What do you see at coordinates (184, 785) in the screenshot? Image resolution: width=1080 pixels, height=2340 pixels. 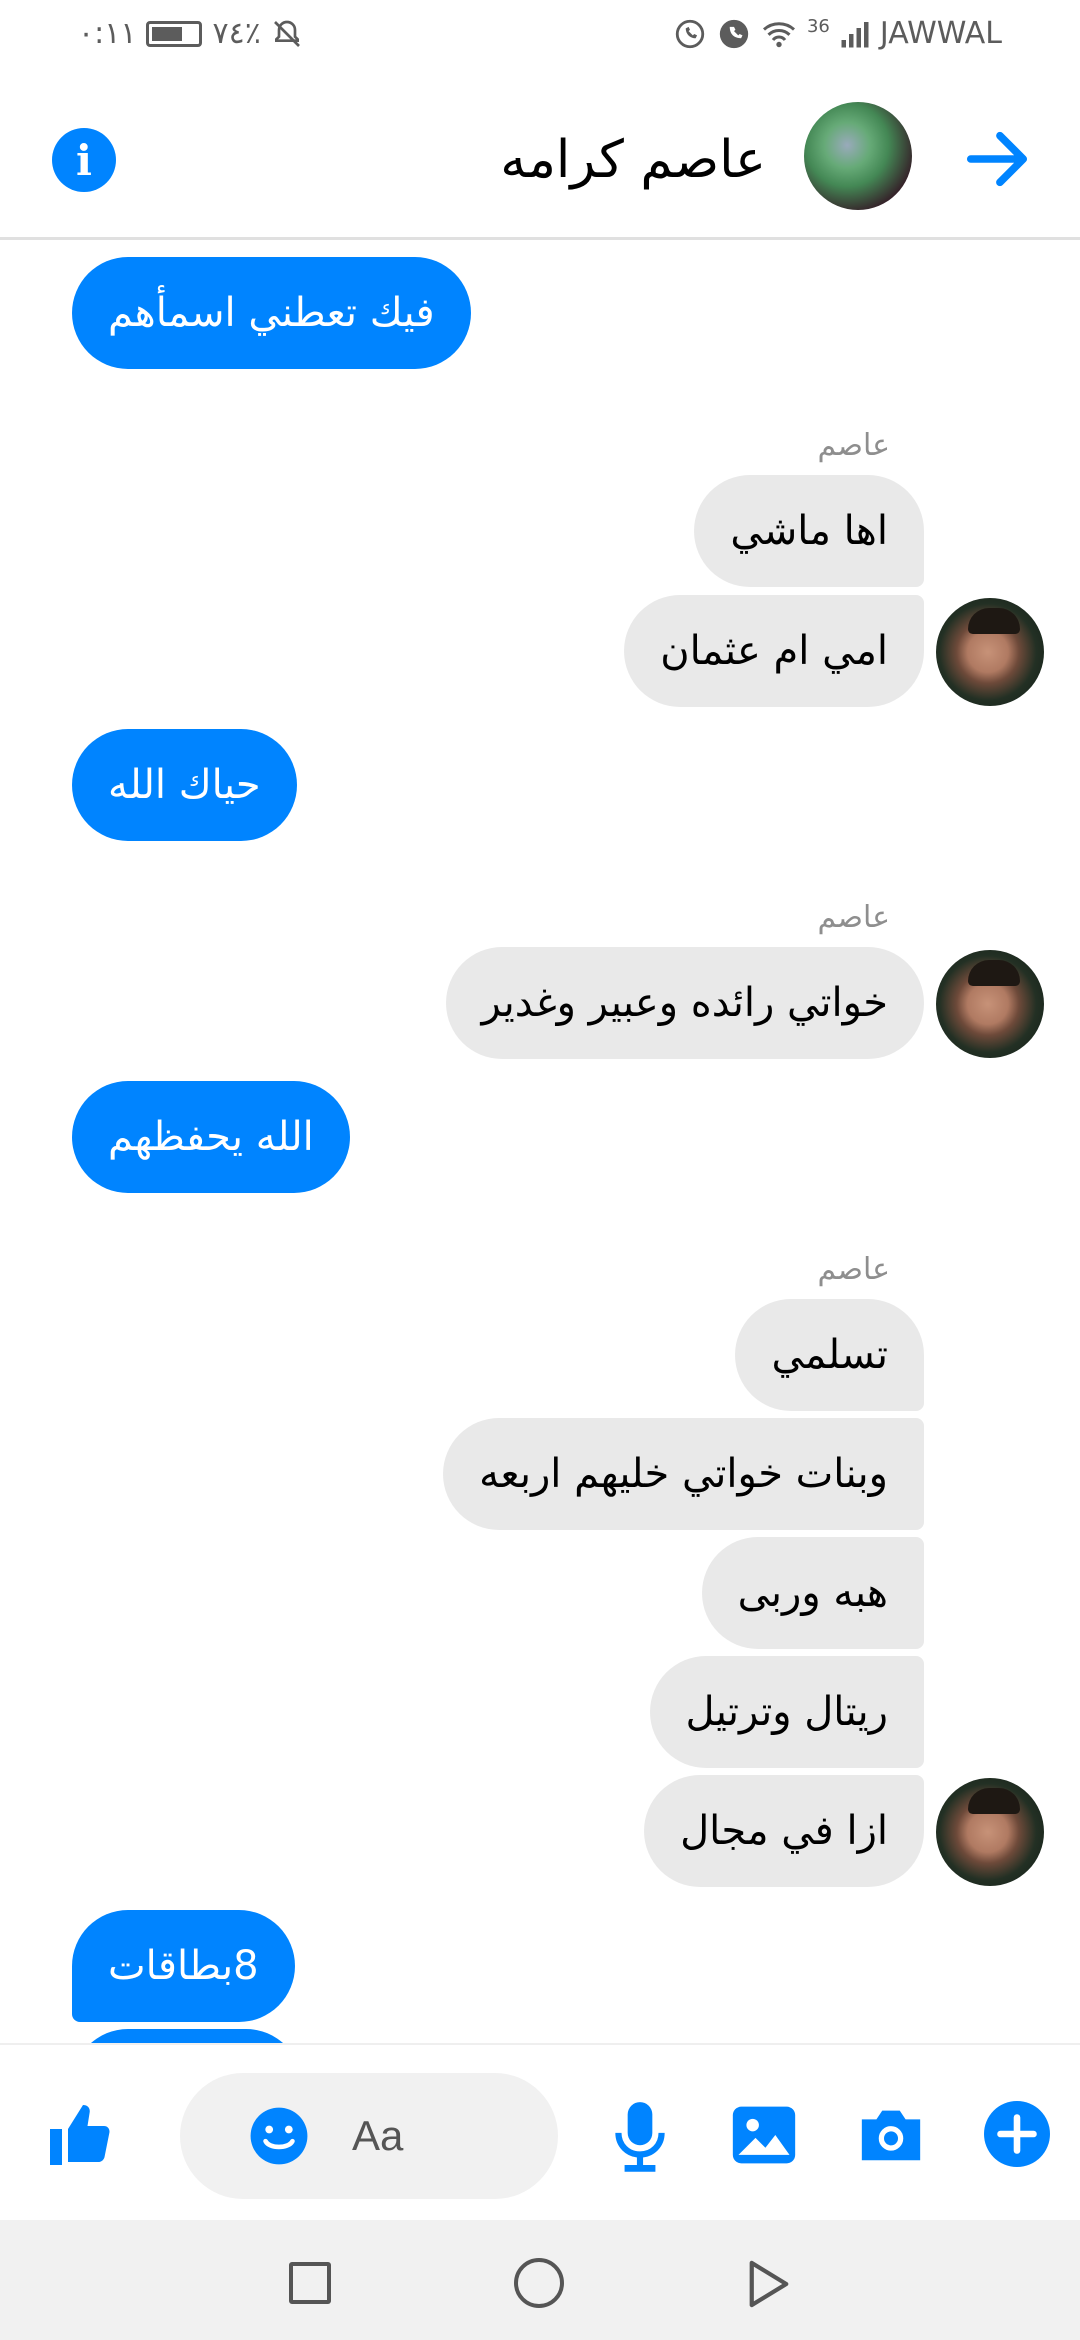 I see `outgoing-message: حياك الله` at bounding box center [184, 785].